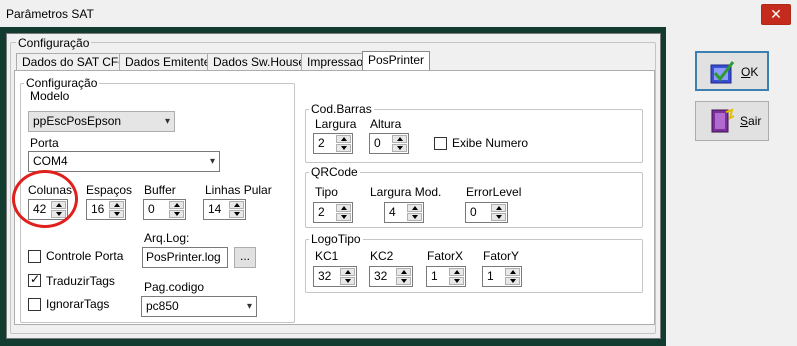 Image resolution: width=797 pixels, height=346 pixels. What do you see at coordinates (199, 306) in the screenshot?
I see `pag-codigo-select: pc850 ▾` at bounding box center [199, 306].